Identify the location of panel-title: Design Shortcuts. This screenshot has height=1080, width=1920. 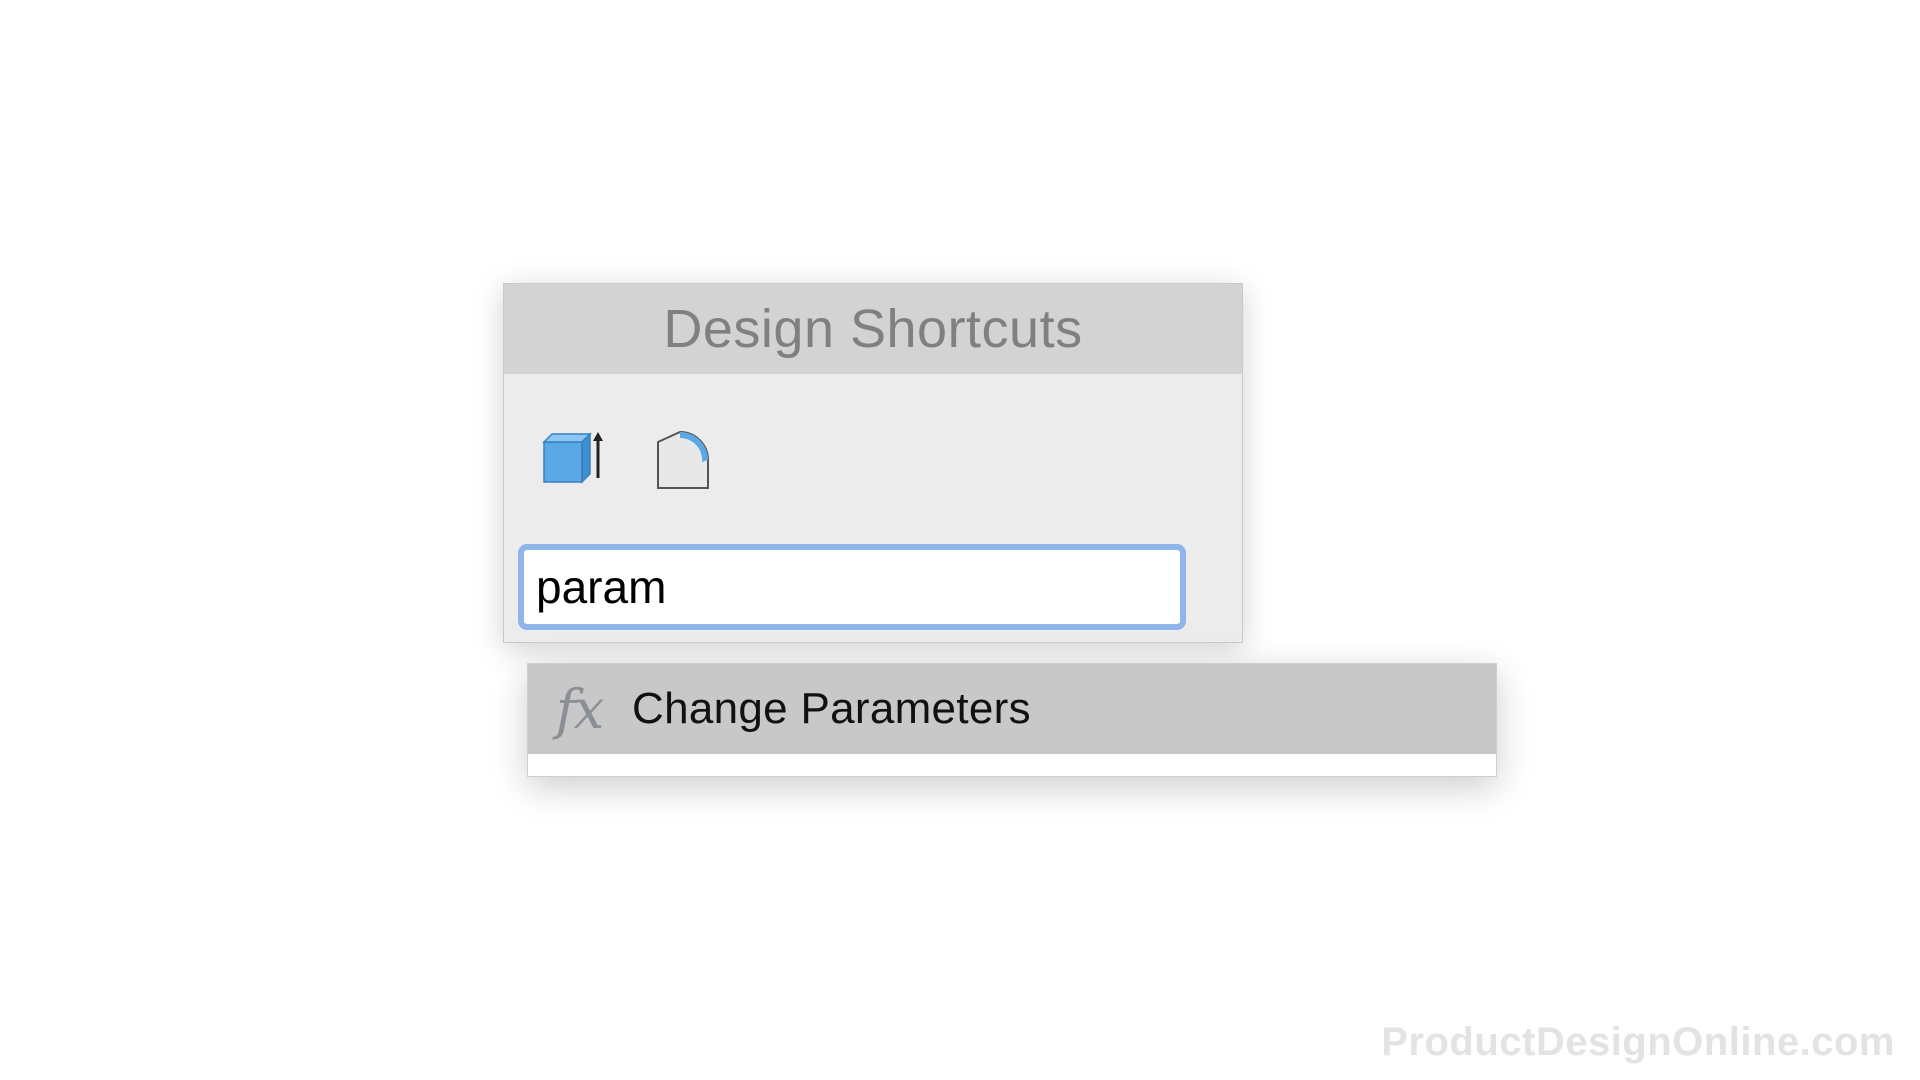
(873, 329).